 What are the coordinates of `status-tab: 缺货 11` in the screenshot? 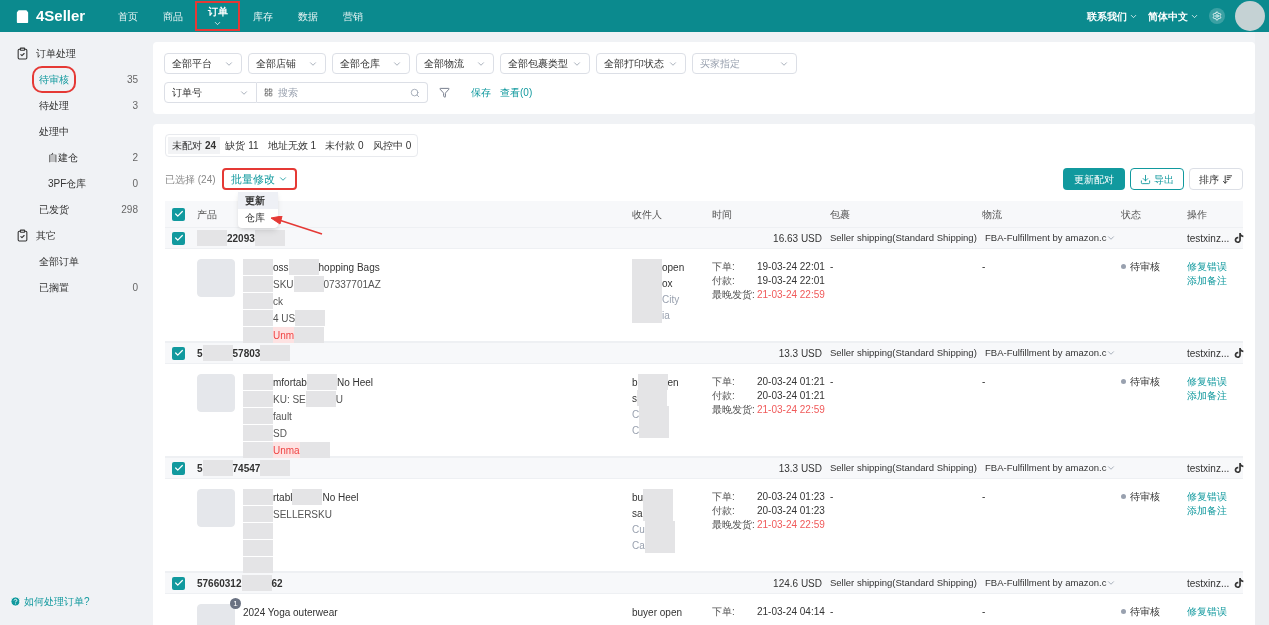 It's located at (242, 145).